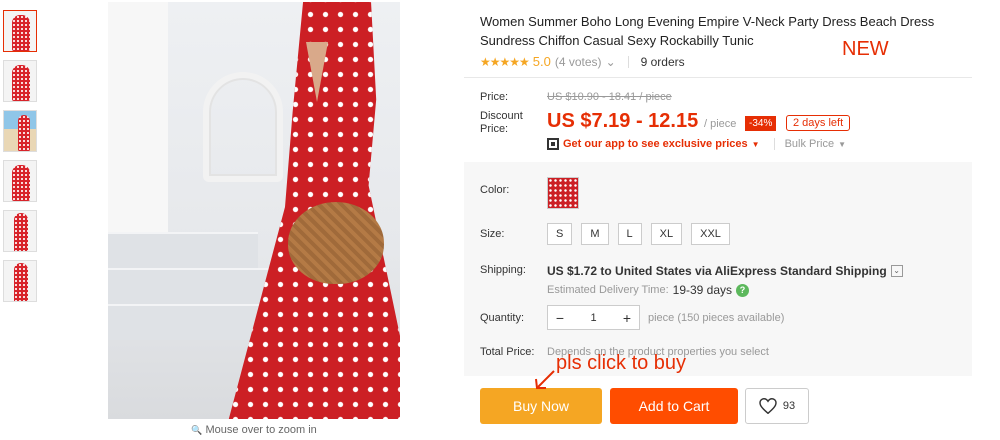  I want to click on zoom-icon: 🔍, so click(197, 430).